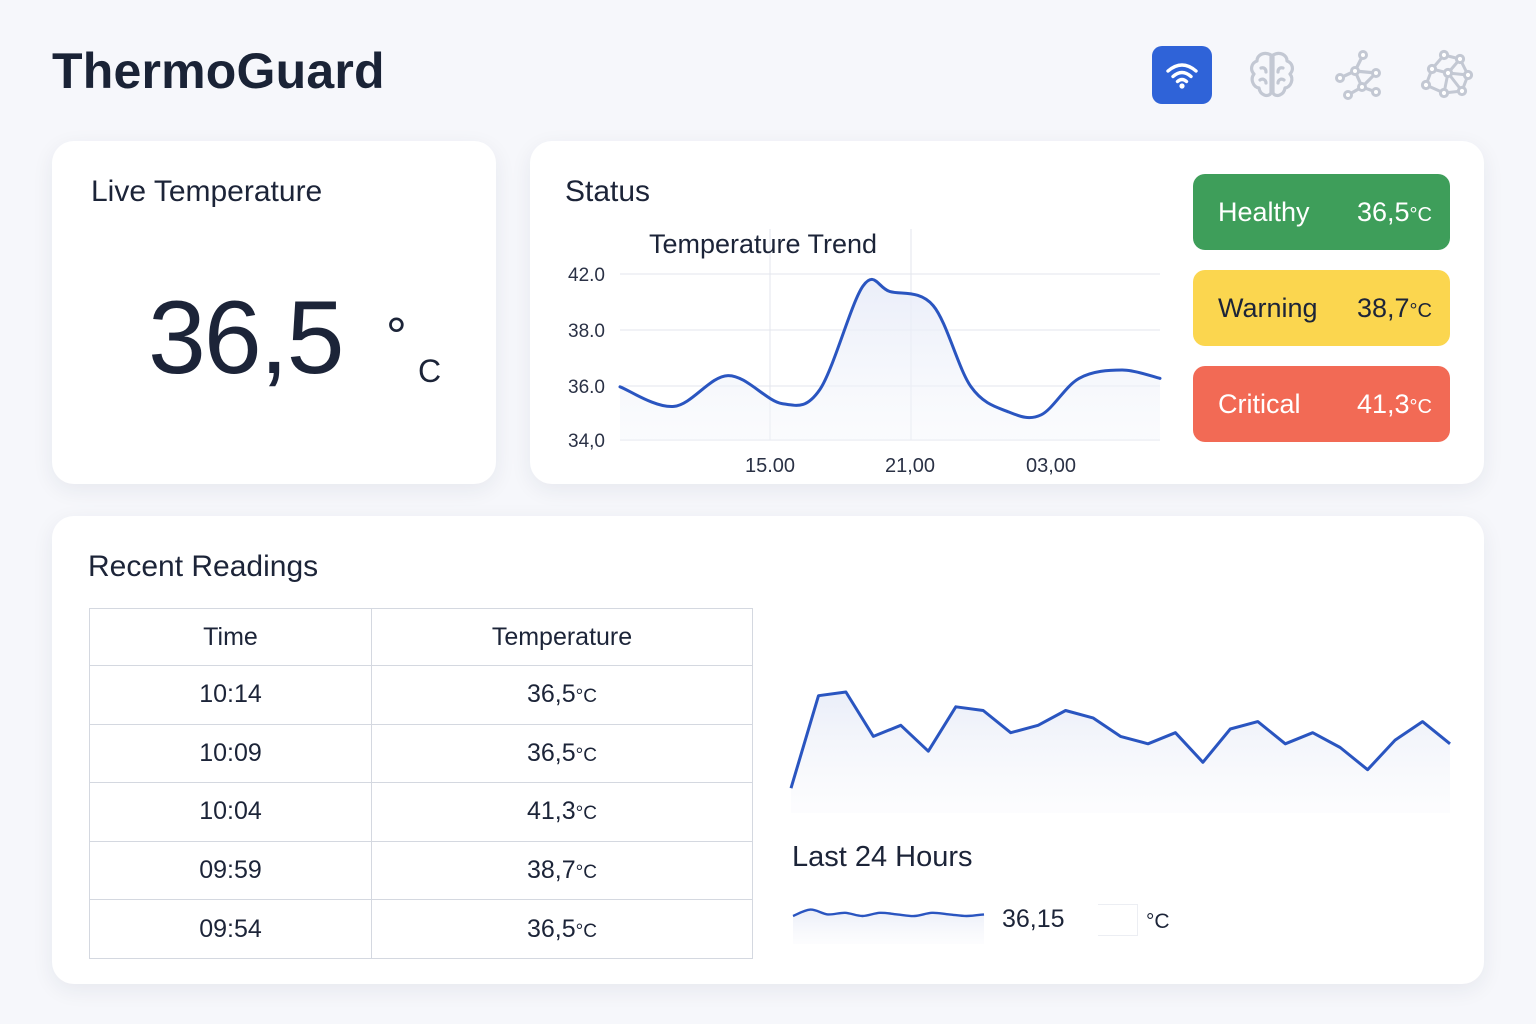  What do you see at coordinates (586, 331) in the screenshot?
I see `y-tick-label: 38.0` at bounding box center [586, 331].